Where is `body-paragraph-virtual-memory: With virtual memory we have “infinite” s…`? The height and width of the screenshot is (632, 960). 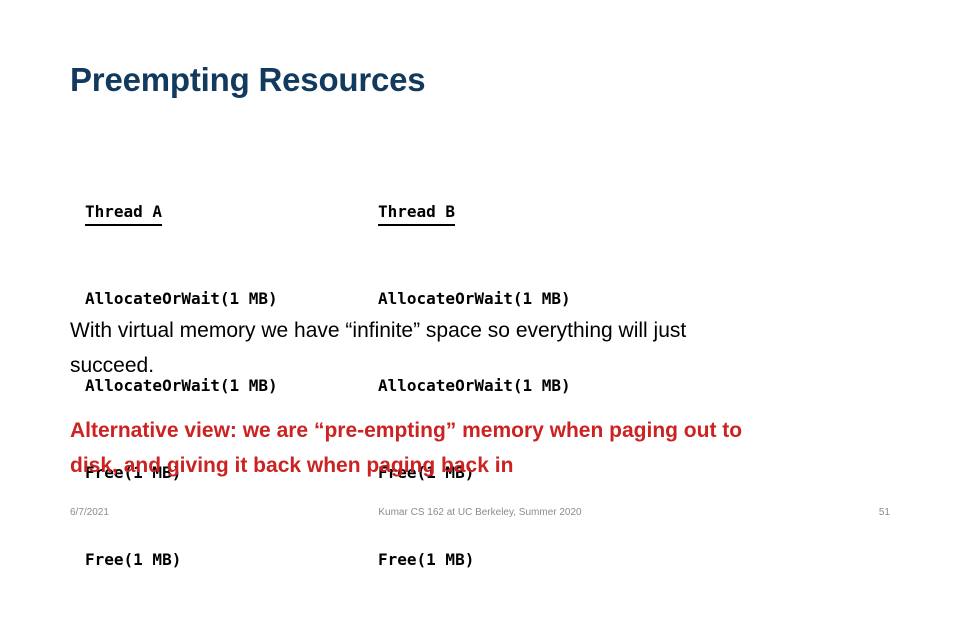
body-paragraph-virtual-memory: With virtual memory we have “infinite” s… is located at coordinates (378, 348).